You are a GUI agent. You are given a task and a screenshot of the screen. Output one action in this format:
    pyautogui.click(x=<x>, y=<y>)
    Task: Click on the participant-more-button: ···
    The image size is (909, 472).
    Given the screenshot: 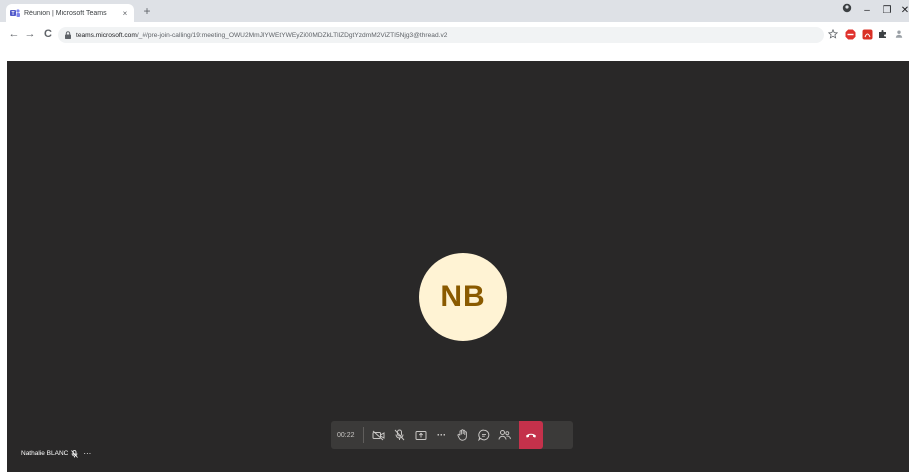 What is the action you would take?
    pyautogui.click(x=87, y=453)
    